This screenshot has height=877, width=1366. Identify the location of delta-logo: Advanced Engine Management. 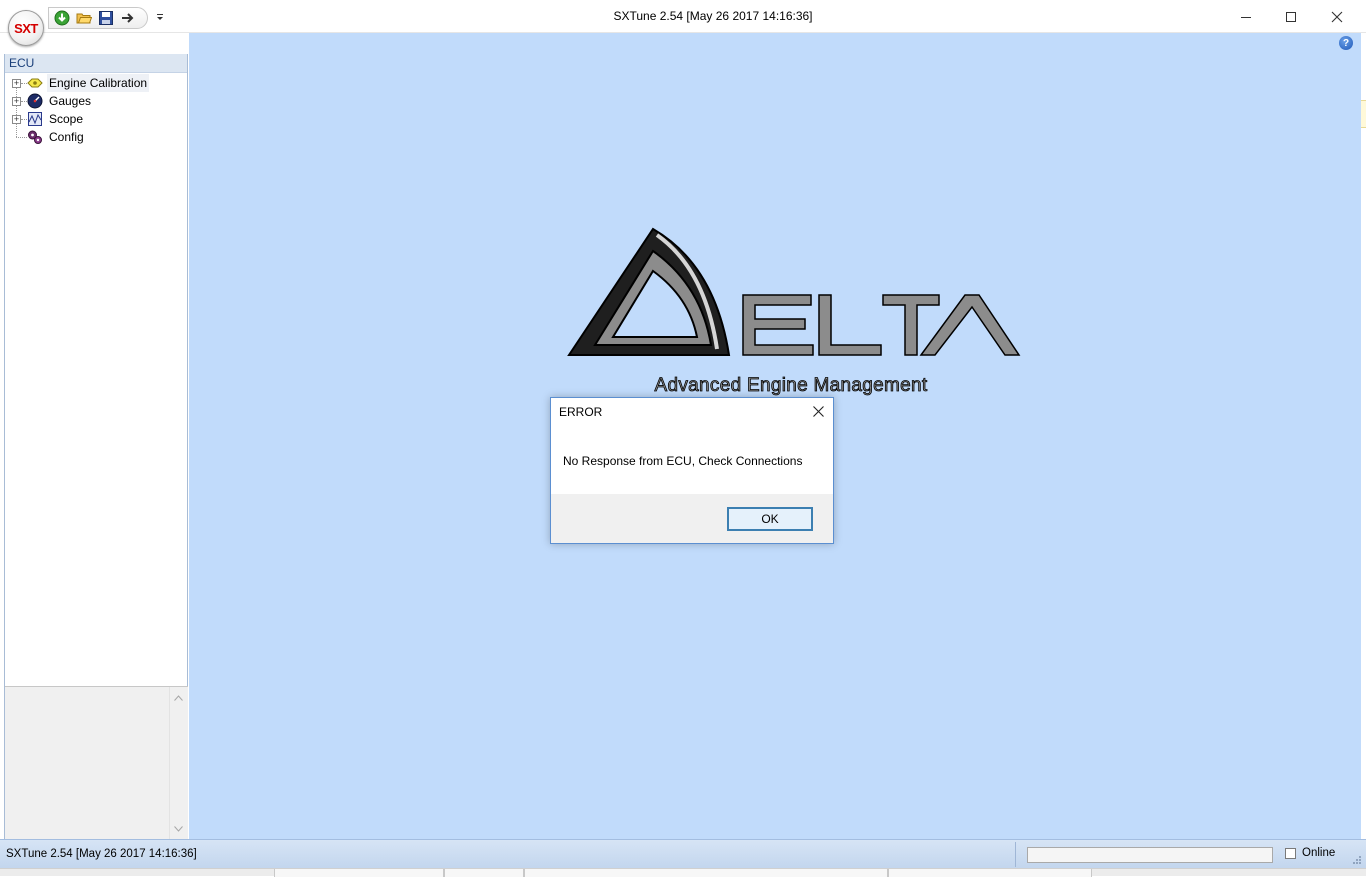
(794, 311).